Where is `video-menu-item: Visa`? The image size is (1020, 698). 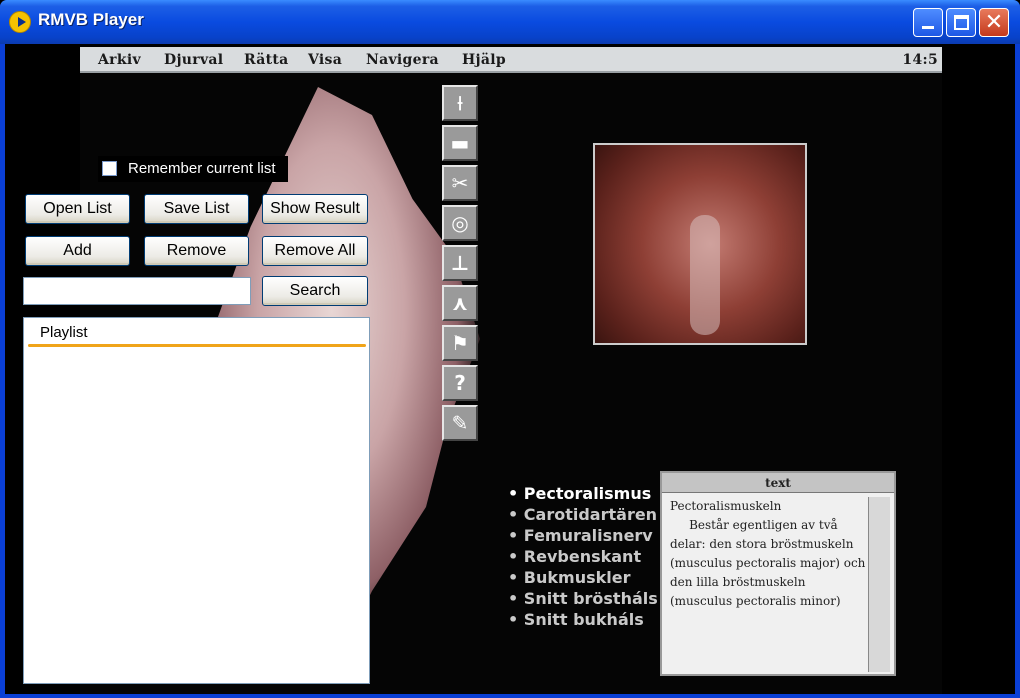
video-menu-item: Visa is located at coordinates (325, 60).